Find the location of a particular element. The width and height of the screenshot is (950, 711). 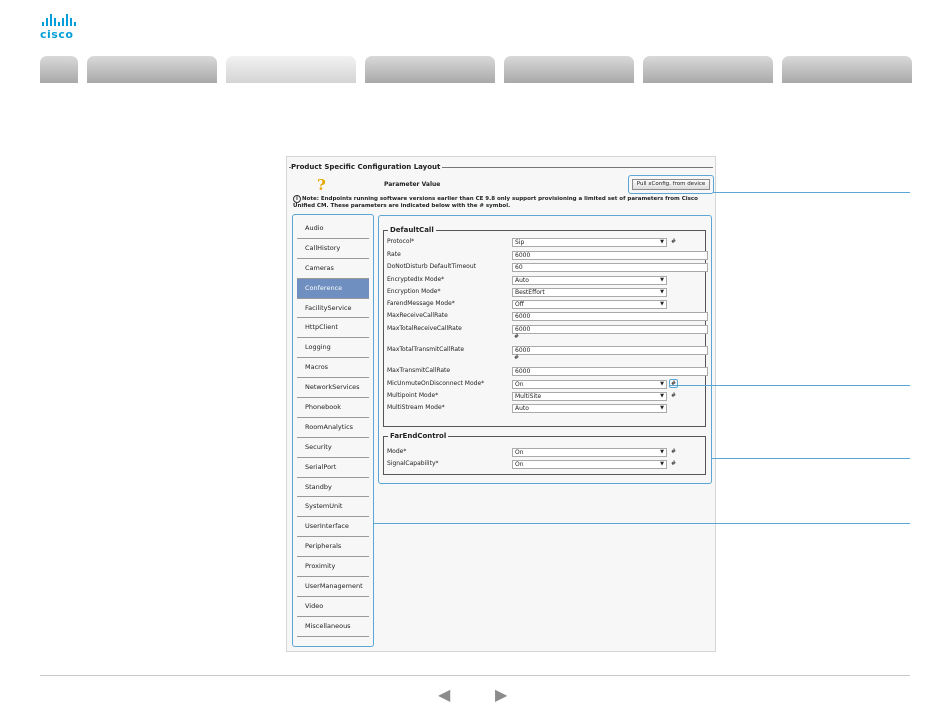

config-layout-title: Product Specific Configuration Layout is located at coordinates (367, 167).